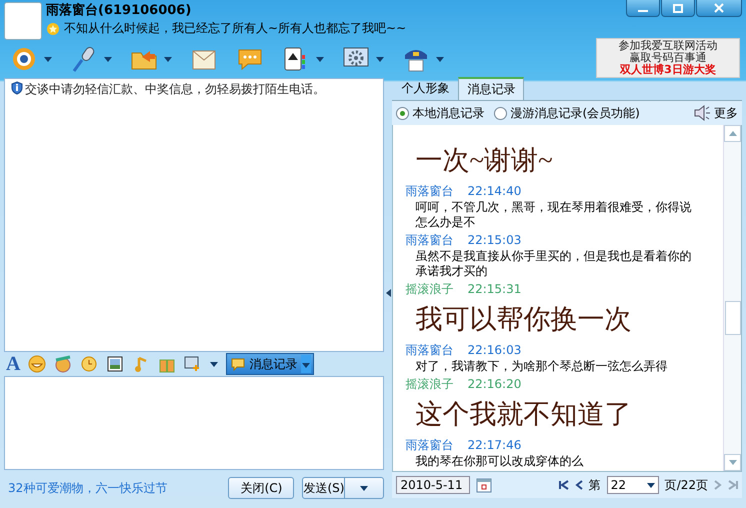  I want to click on page-label: 第, so click(594, 485).